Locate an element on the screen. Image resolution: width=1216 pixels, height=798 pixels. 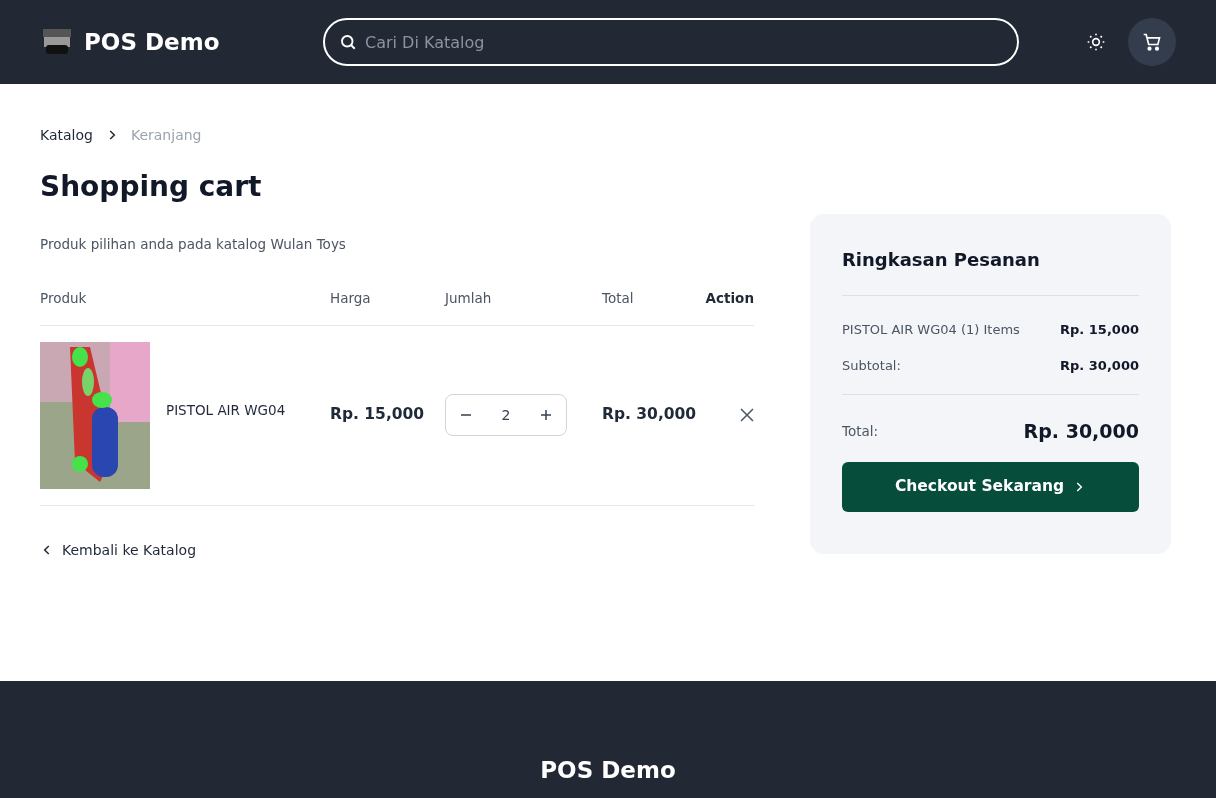
search-field: Cari Di Katalog is located at coordinates (671, 42).